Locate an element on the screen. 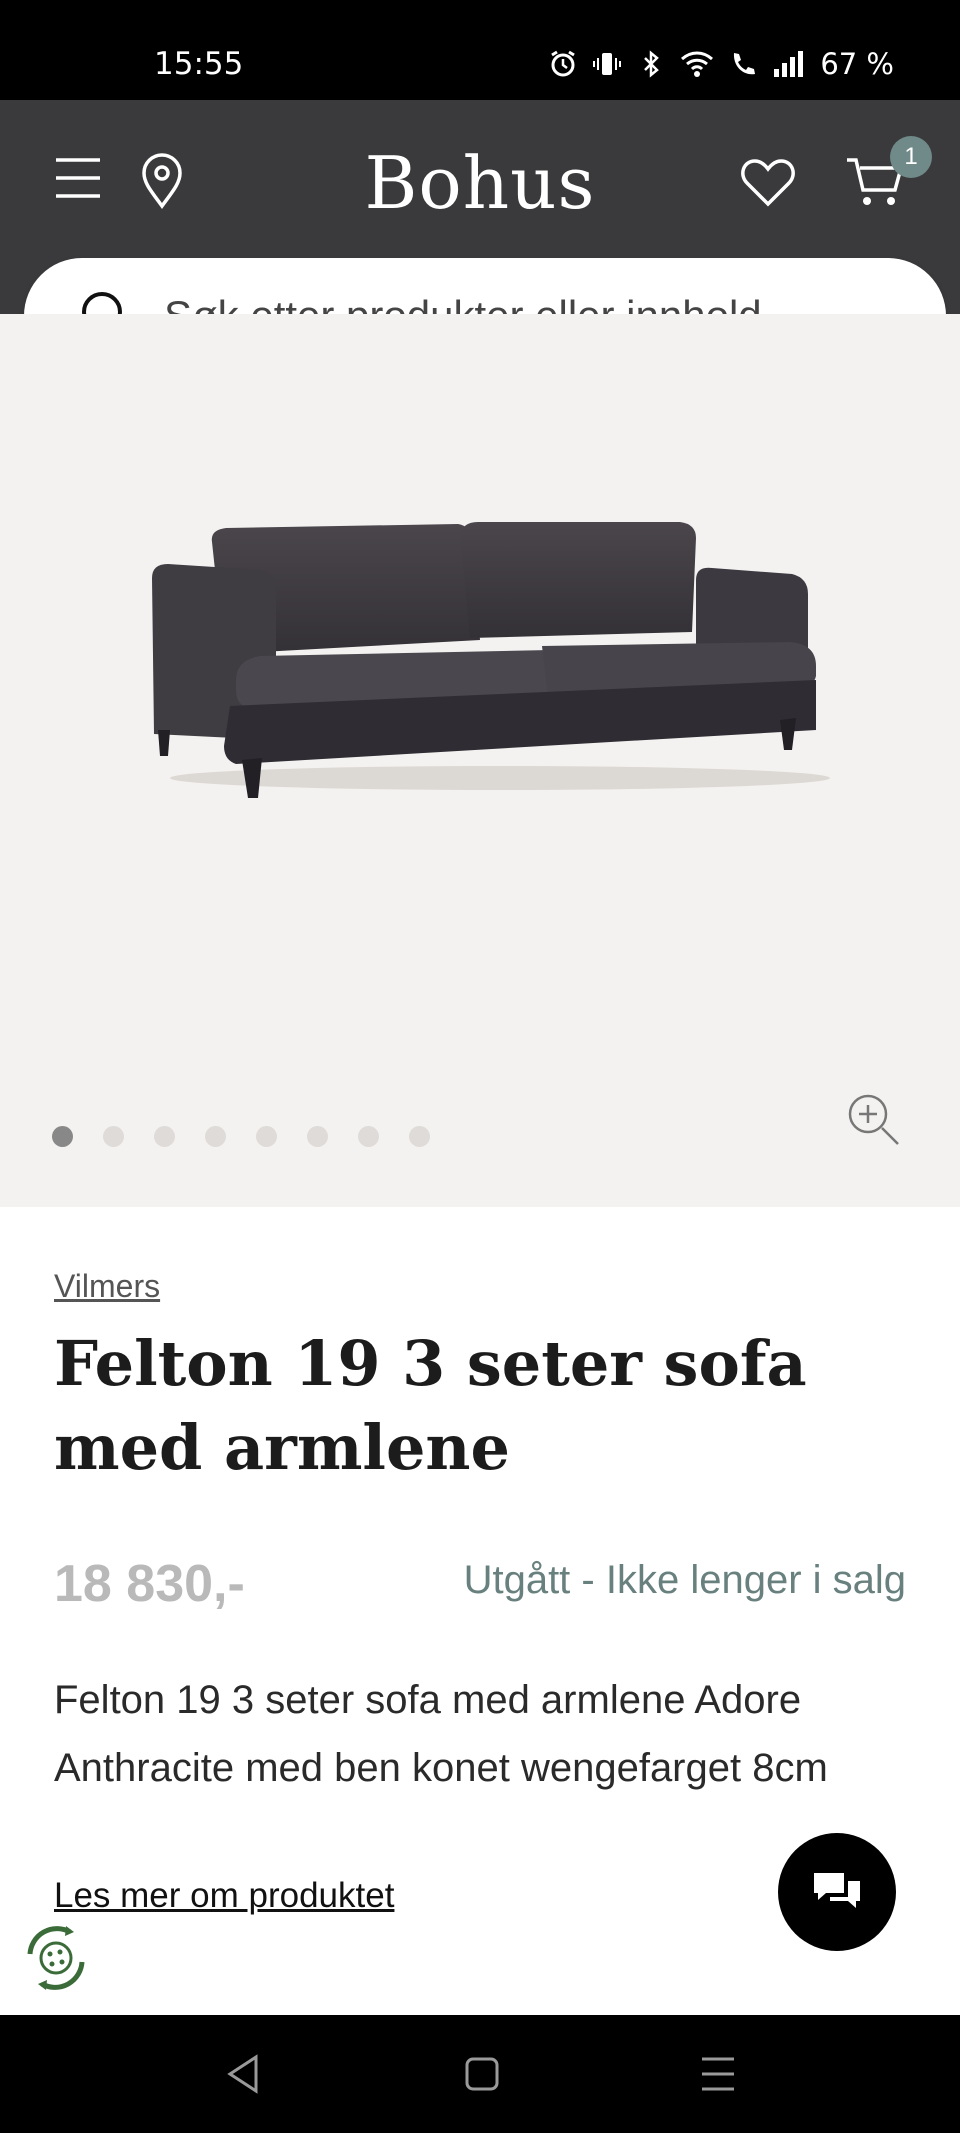  recycle-badge-icon is located at coordinates (56, 1958).